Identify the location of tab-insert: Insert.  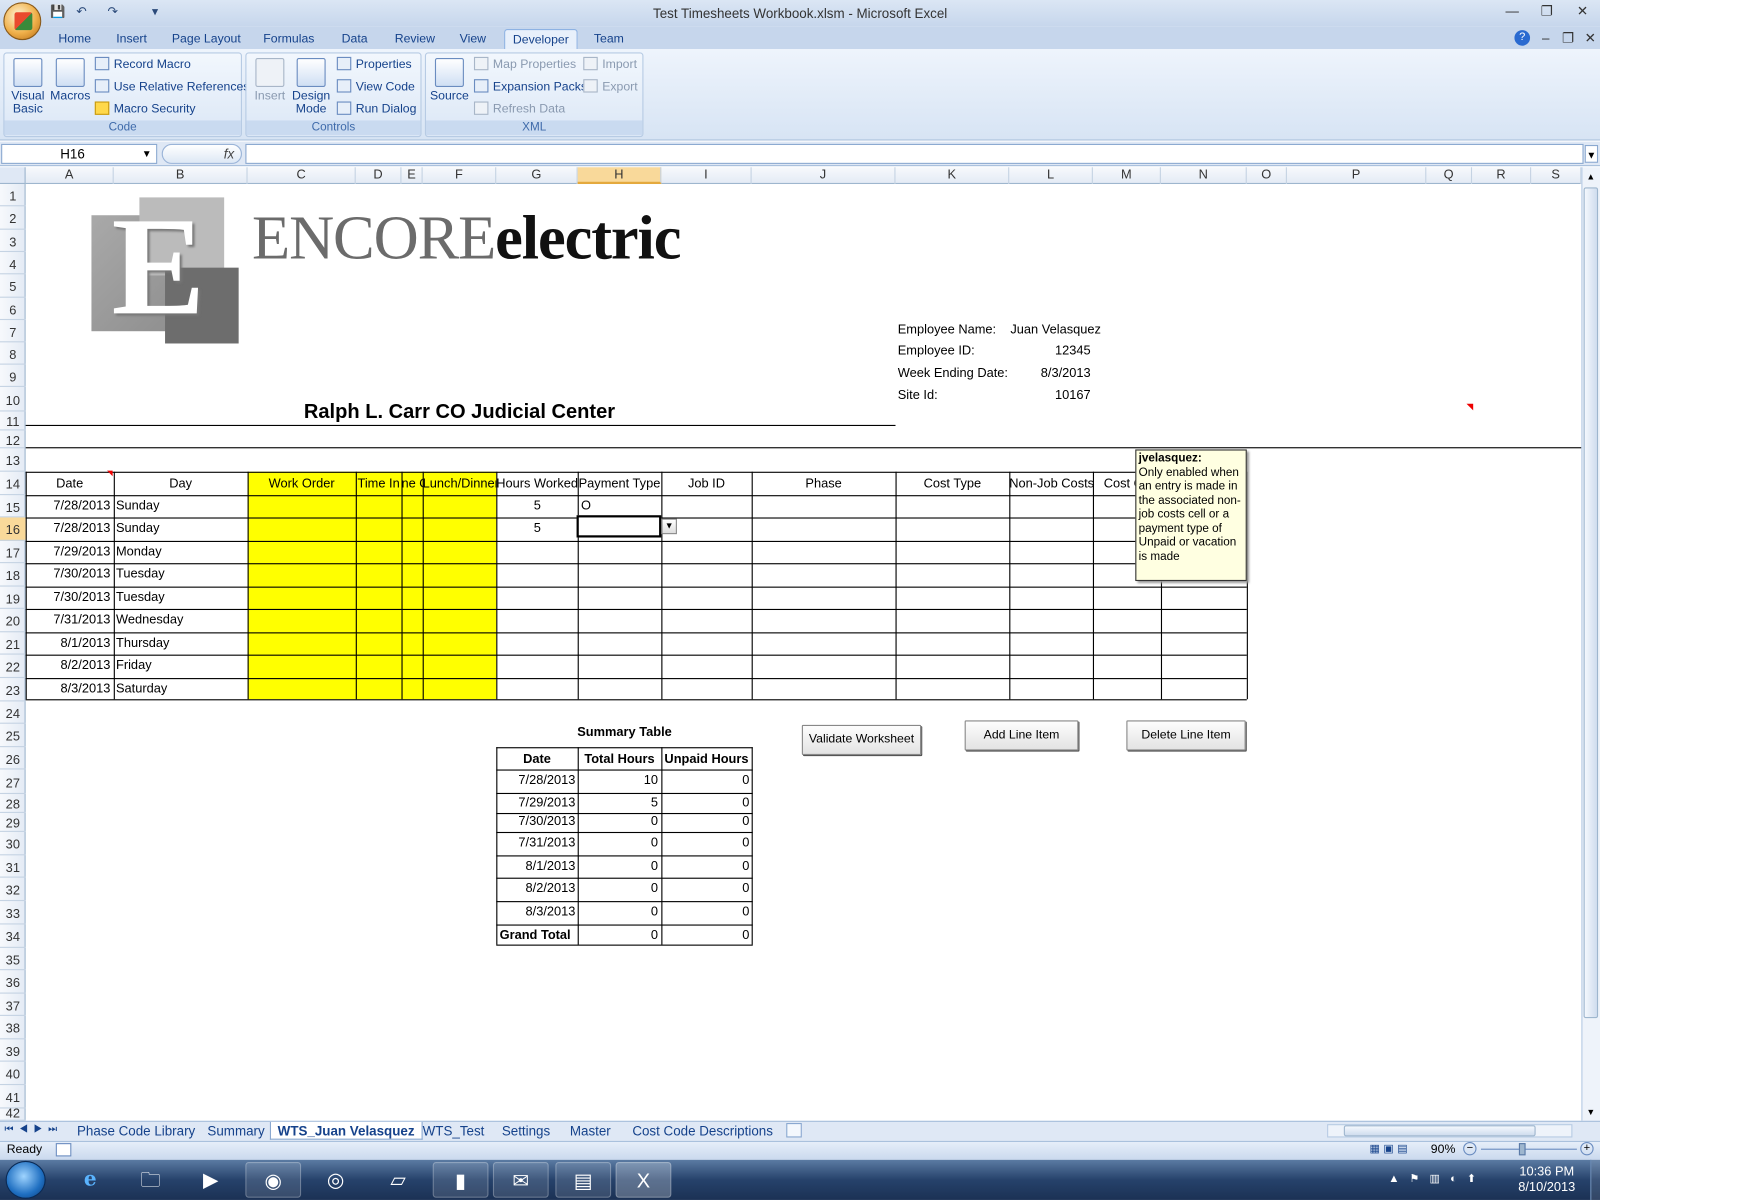
(131, 39).